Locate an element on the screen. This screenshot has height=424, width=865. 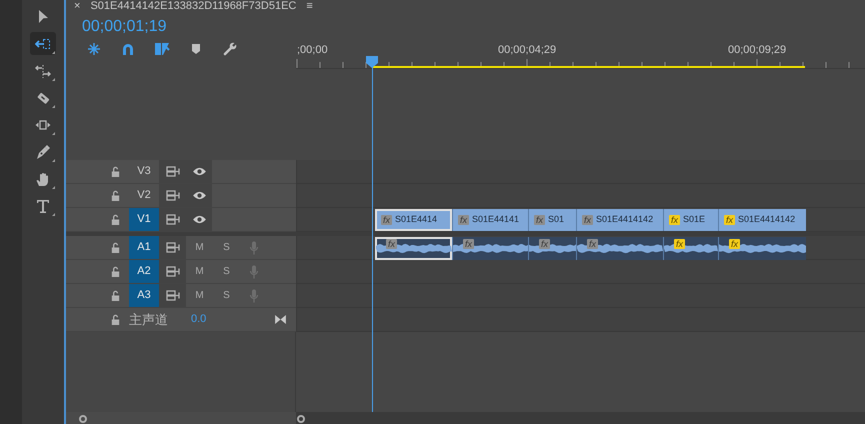
clip-name: S01E4414 is located at coordinates (416, 219).